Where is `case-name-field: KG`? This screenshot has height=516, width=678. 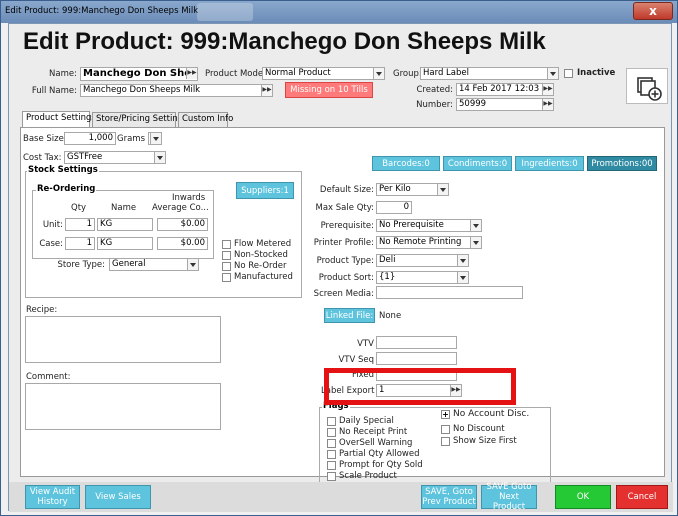 case-name-field: KG is located at coordinates (125, 243).